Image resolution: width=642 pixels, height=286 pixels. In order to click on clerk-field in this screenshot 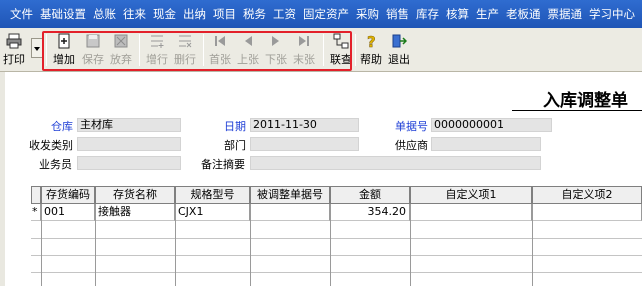, I will do `click(129, 163)`.